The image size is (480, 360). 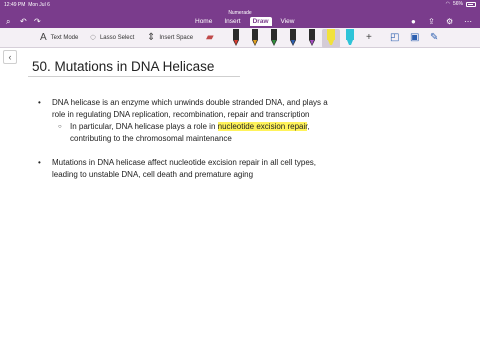 I want to click on insert-space-icon: ⇕, so click(x=151, y=37).